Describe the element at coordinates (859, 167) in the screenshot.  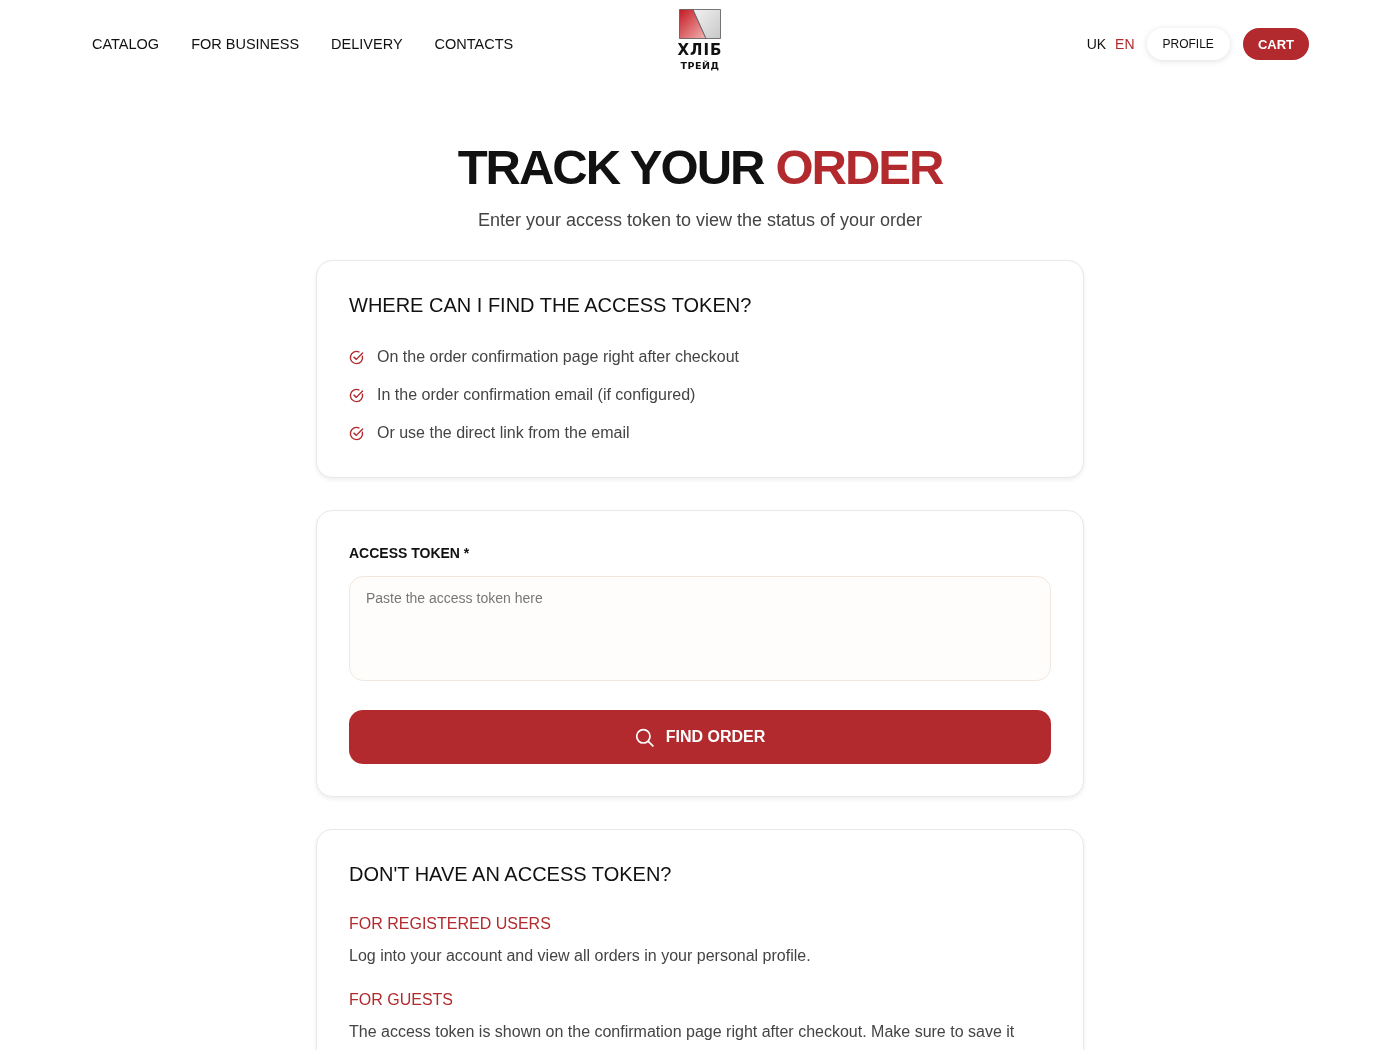
I see `title-accent-text: ORDER` at that location.